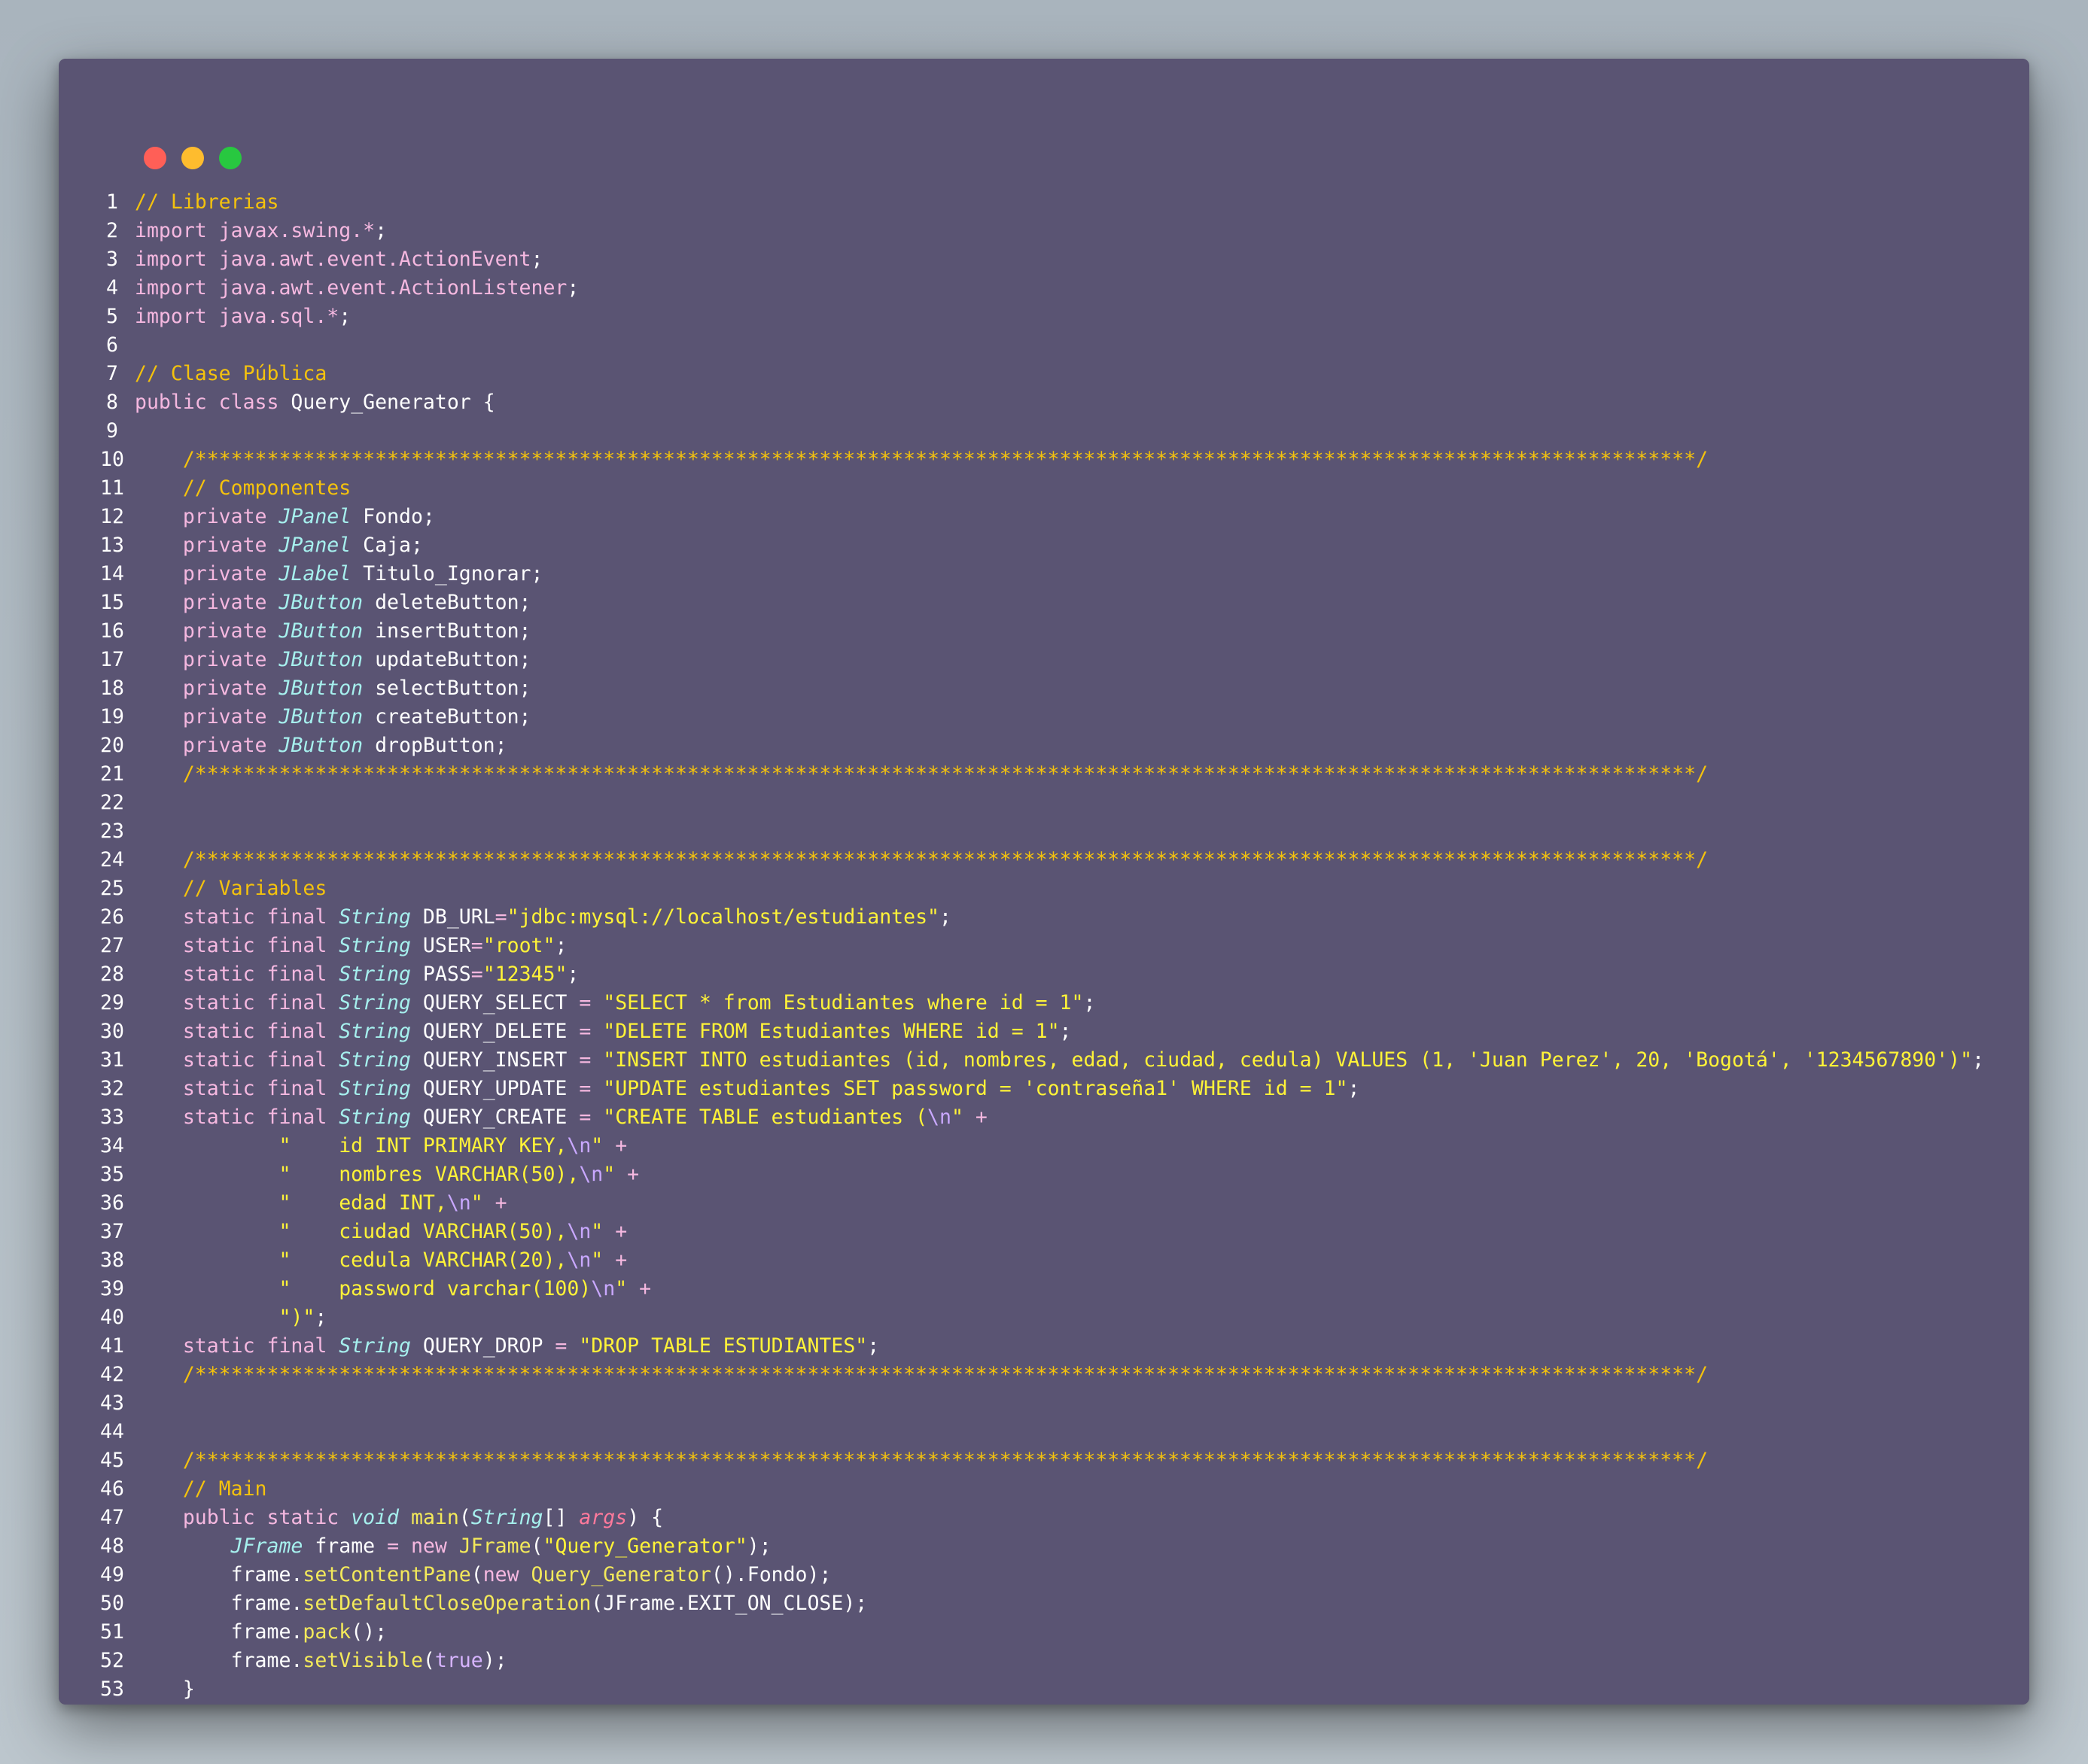 The image size is (2088, 1764). Describe the element at coordinates (1044, 545) in the screenshot. I see `code-line: 13 private JPanel Caja;` at that location.